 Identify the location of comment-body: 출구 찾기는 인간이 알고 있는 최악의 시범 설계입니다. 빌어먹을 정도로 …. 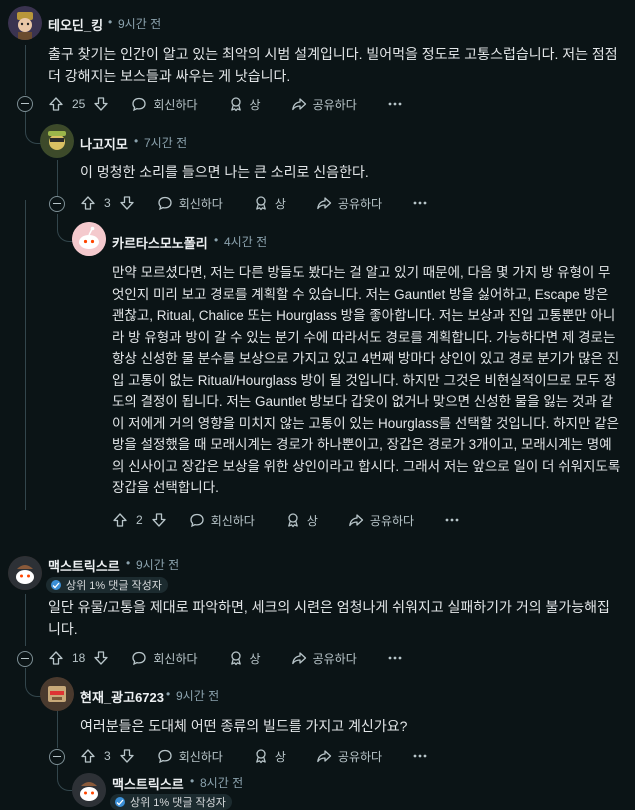
(333, 65).